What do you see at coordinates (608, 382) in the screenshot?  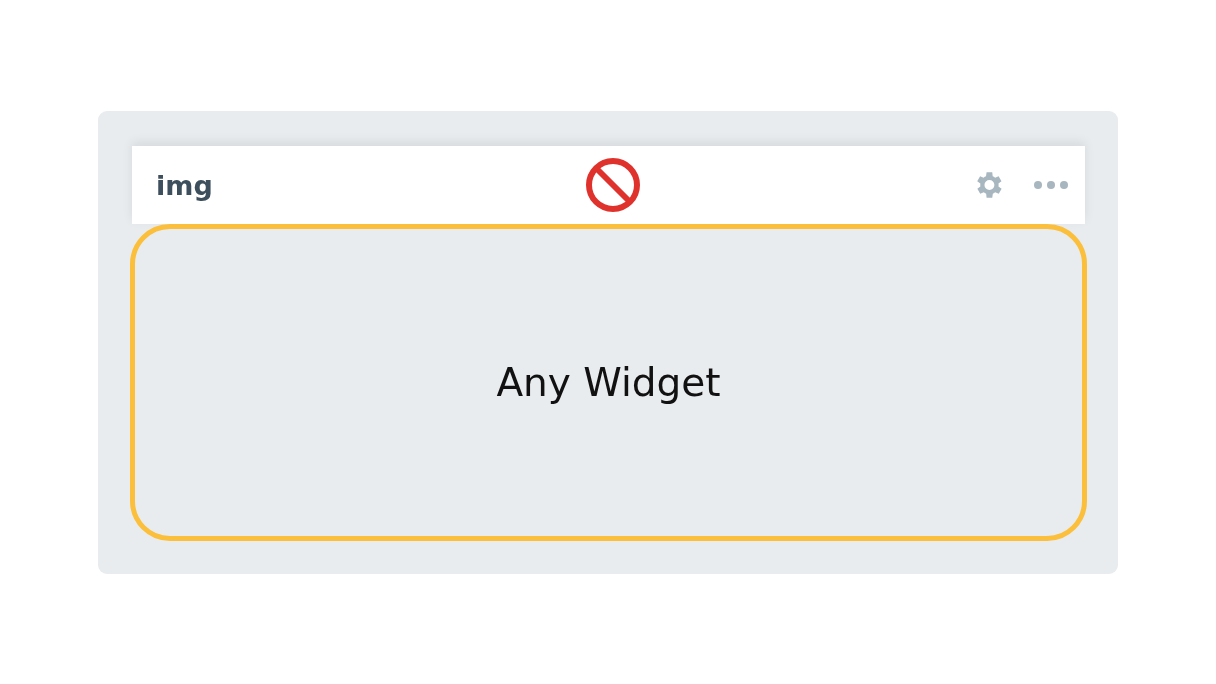 I see `widget-label: Any Widget` at bounding box center [608, 382].